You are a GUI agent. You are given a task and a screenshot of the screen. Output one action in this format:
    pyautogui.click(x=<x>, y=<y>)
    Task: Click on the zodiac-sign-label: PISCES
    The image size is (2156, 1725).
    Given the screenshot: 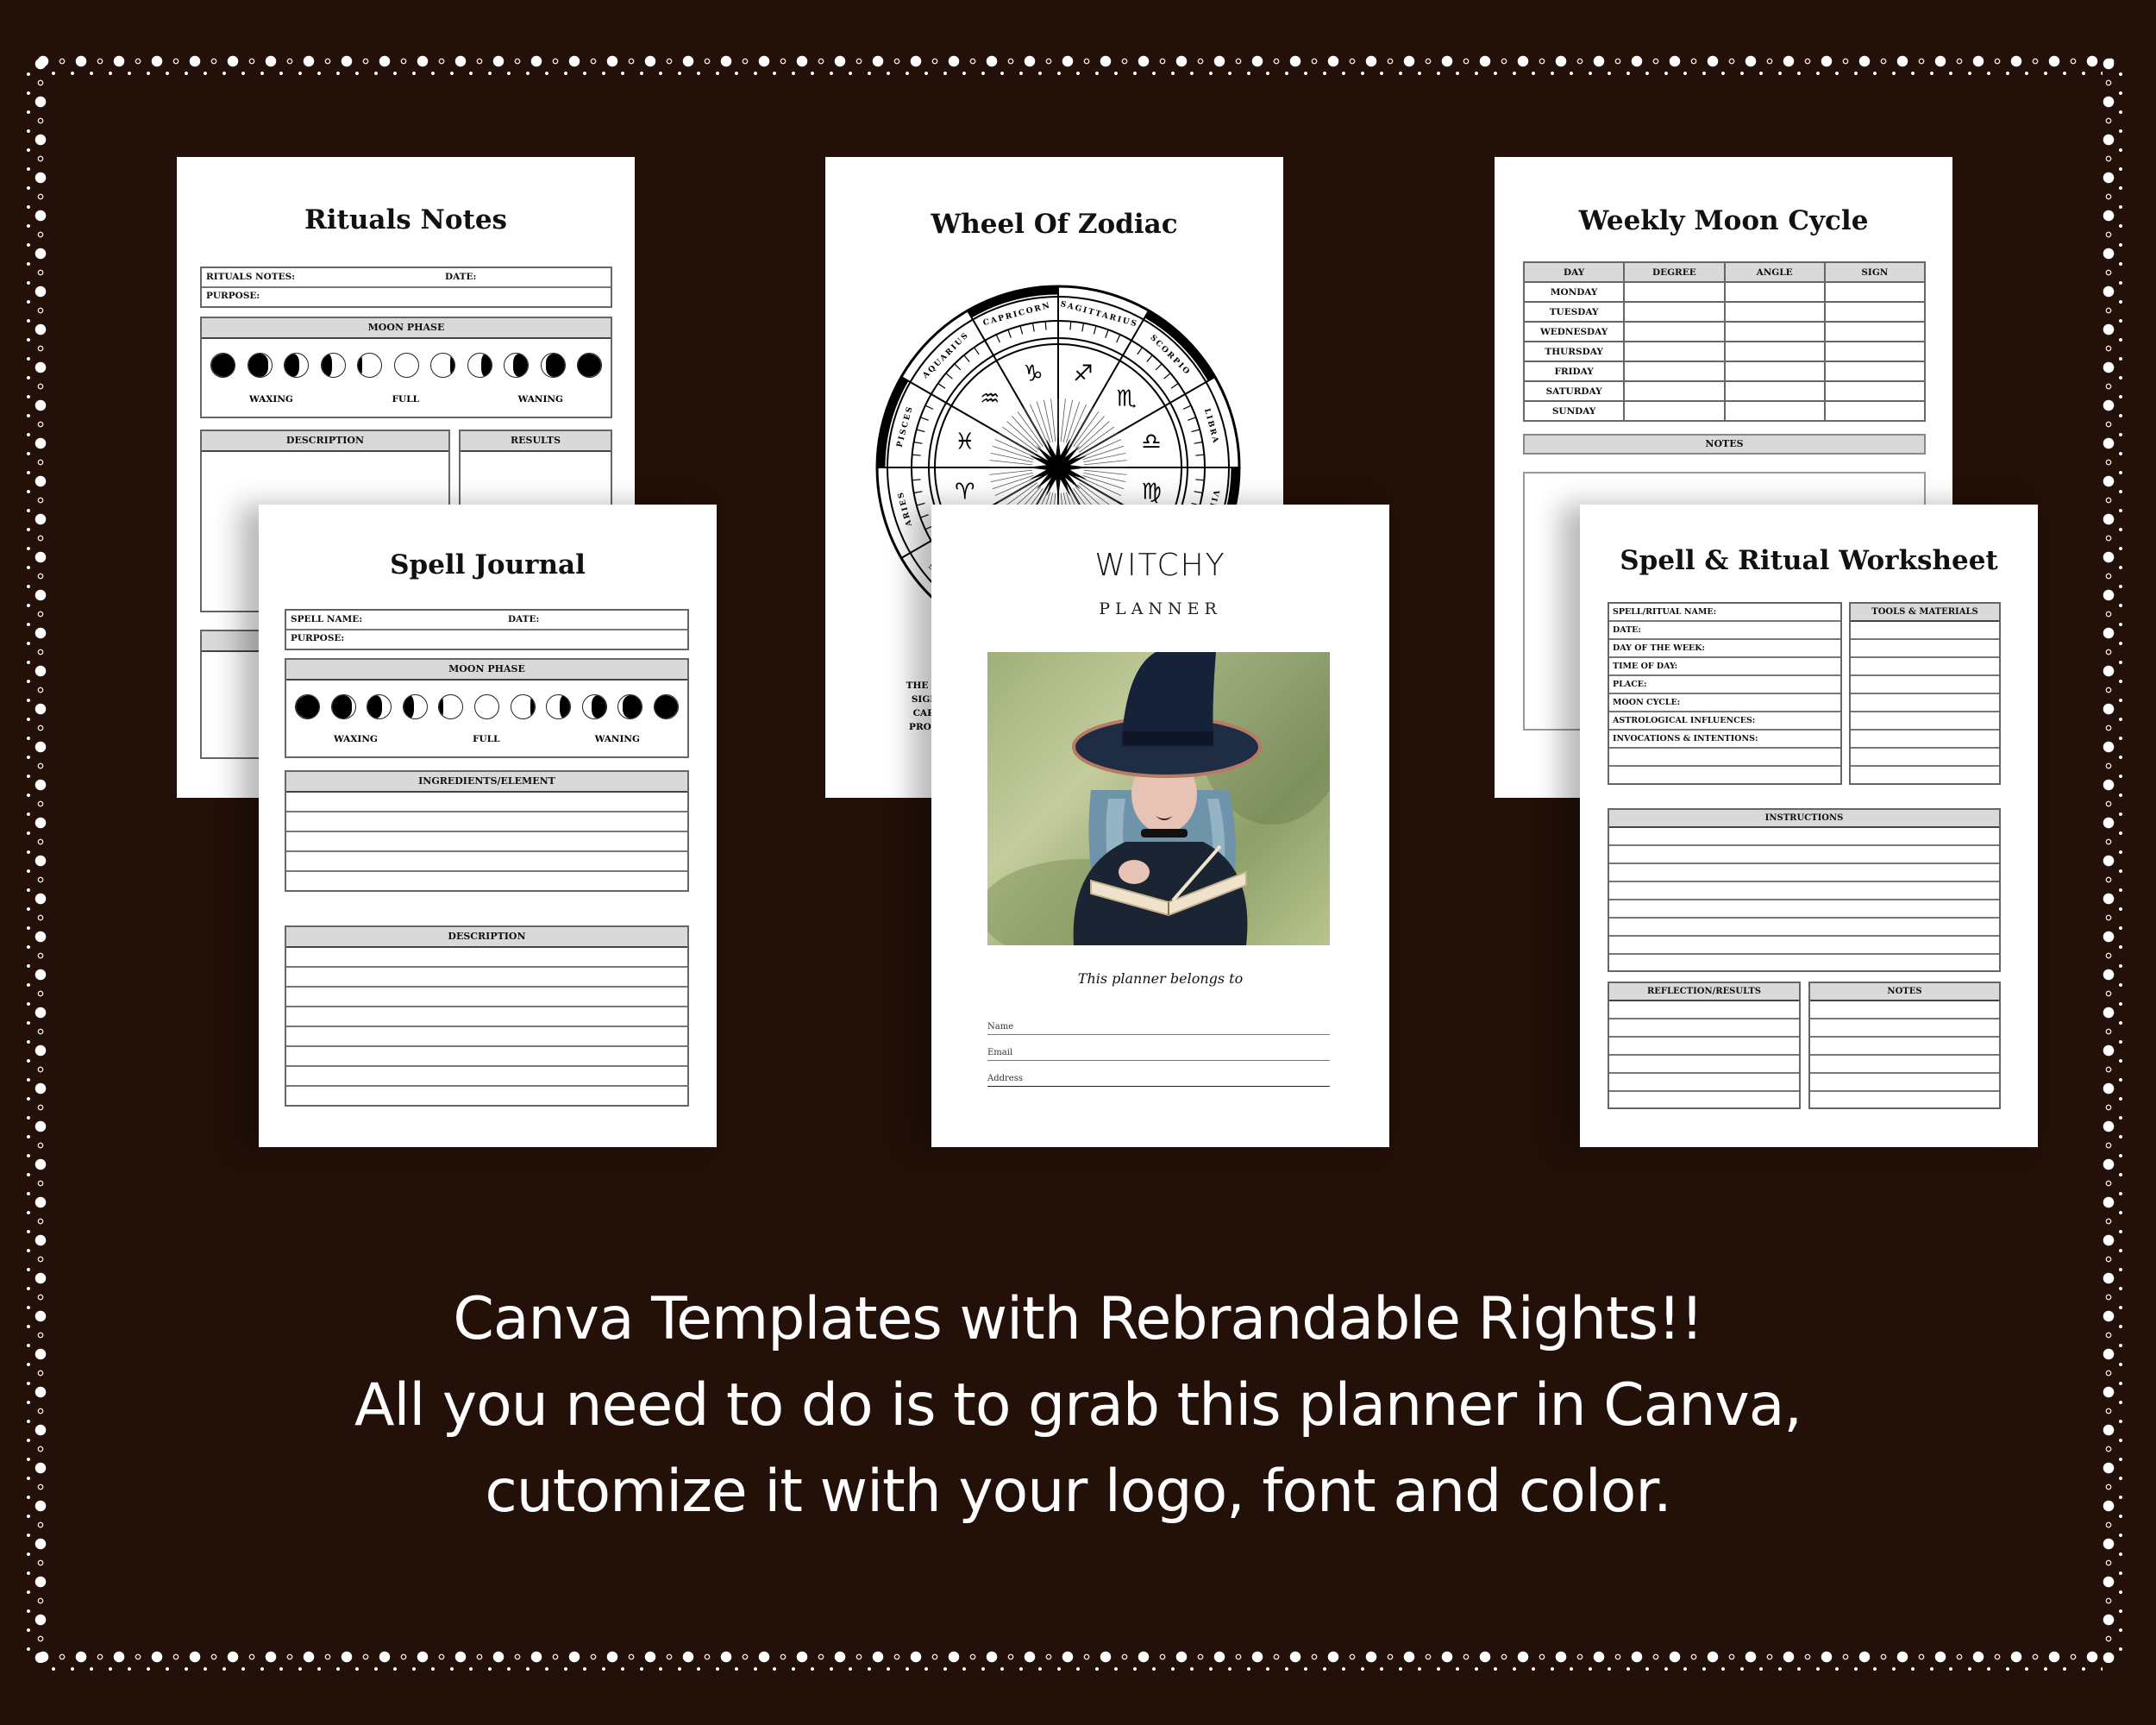 What is the action you would take?
    pyautogui.click(x=905, y=427)
    